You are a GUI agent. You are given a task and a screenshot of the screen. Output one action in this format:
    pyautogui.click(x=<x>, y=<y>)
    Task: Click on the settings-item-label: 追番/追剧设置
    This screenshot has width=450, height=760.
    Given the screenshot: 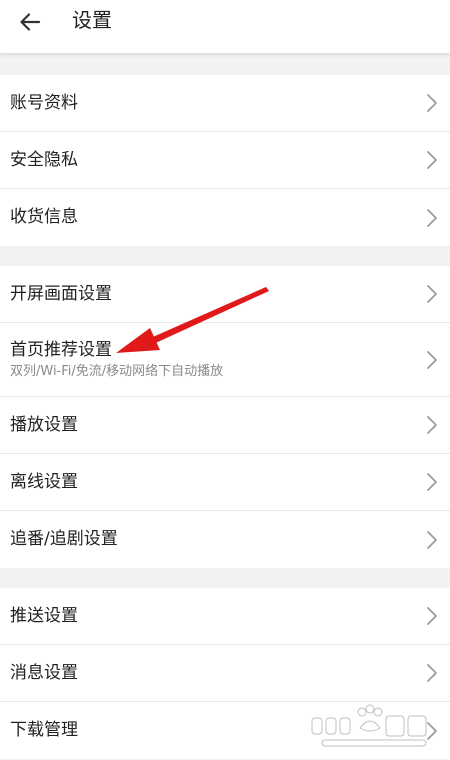 What is the action you would take?
    pyautogui.click(x=64, y=539)
    